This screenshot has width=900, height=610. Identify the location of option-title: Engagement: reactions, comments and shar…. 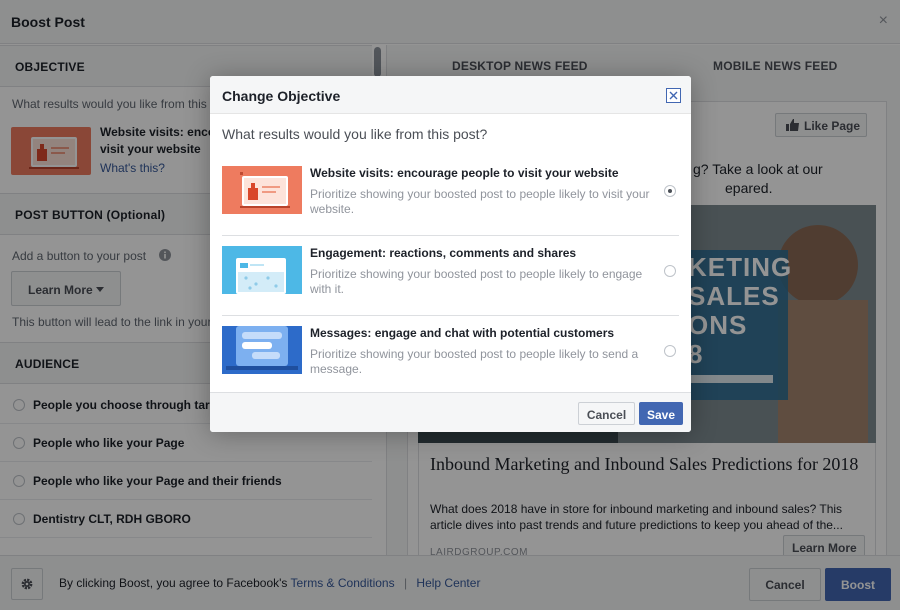
(443, 253).